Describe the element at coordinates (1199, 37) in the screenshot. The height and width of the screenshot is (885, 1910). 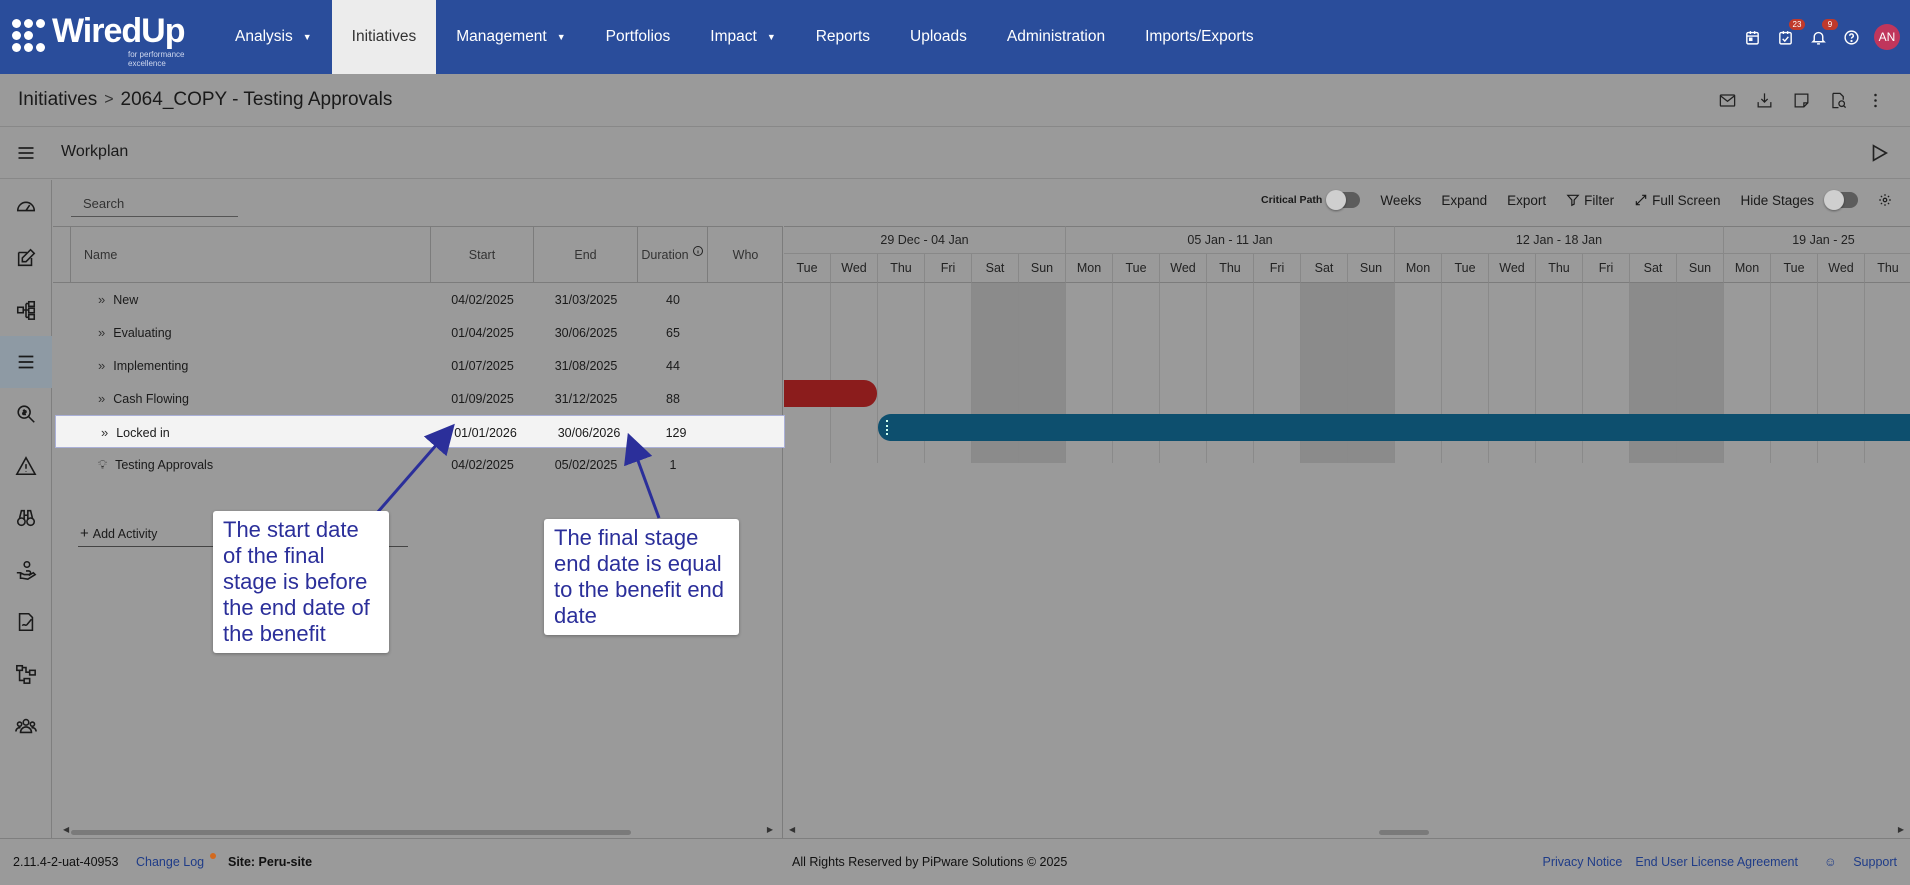
I see `nav-item-imports-exports: Imports/Exports` at that location.